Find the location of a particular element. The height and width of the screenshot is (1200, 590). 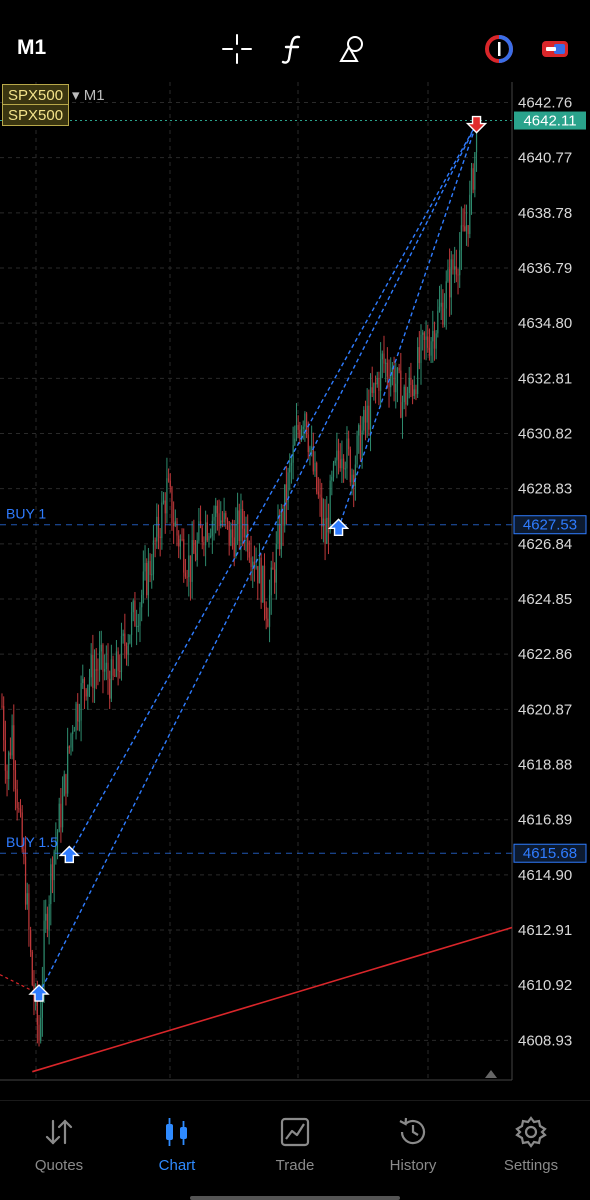

buy-arrow-icon is located at coordinates (338, 527).